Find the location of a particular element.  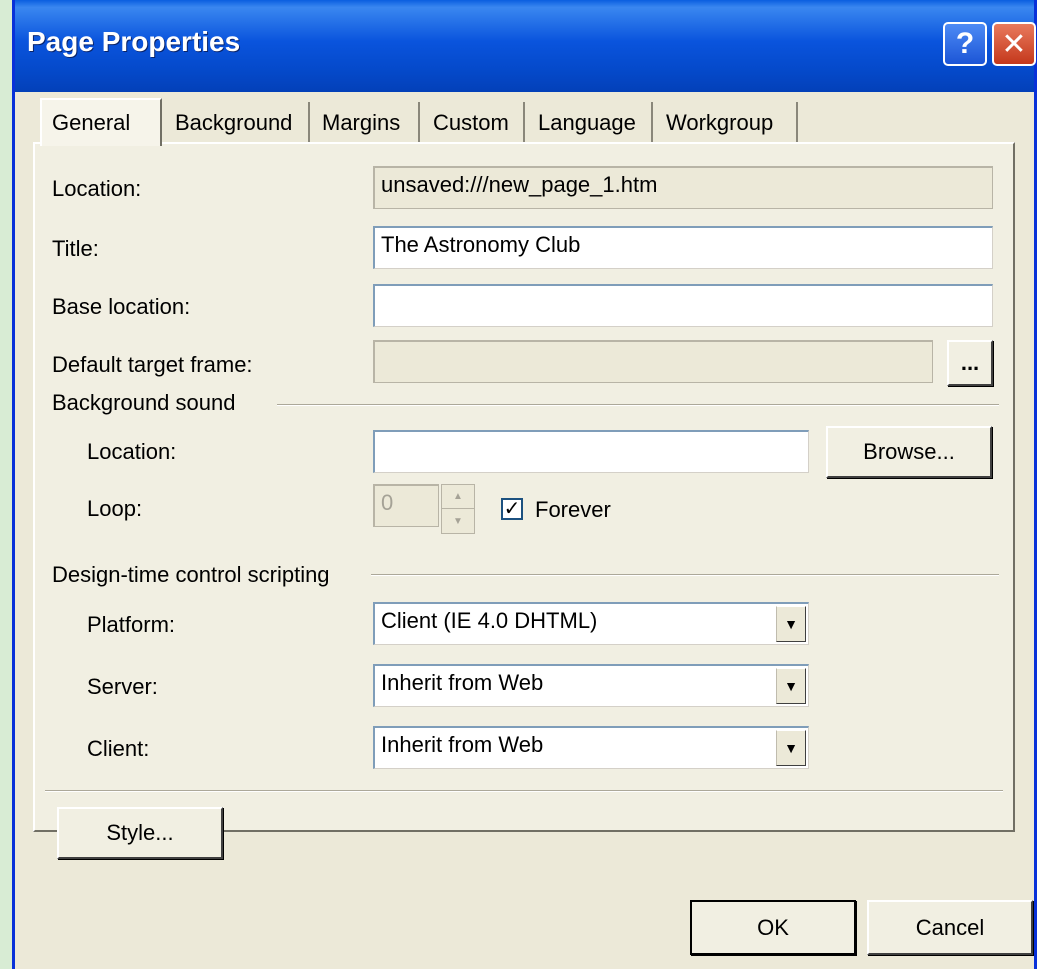

platform-label: Platform: is located at coordinates (131, 624).